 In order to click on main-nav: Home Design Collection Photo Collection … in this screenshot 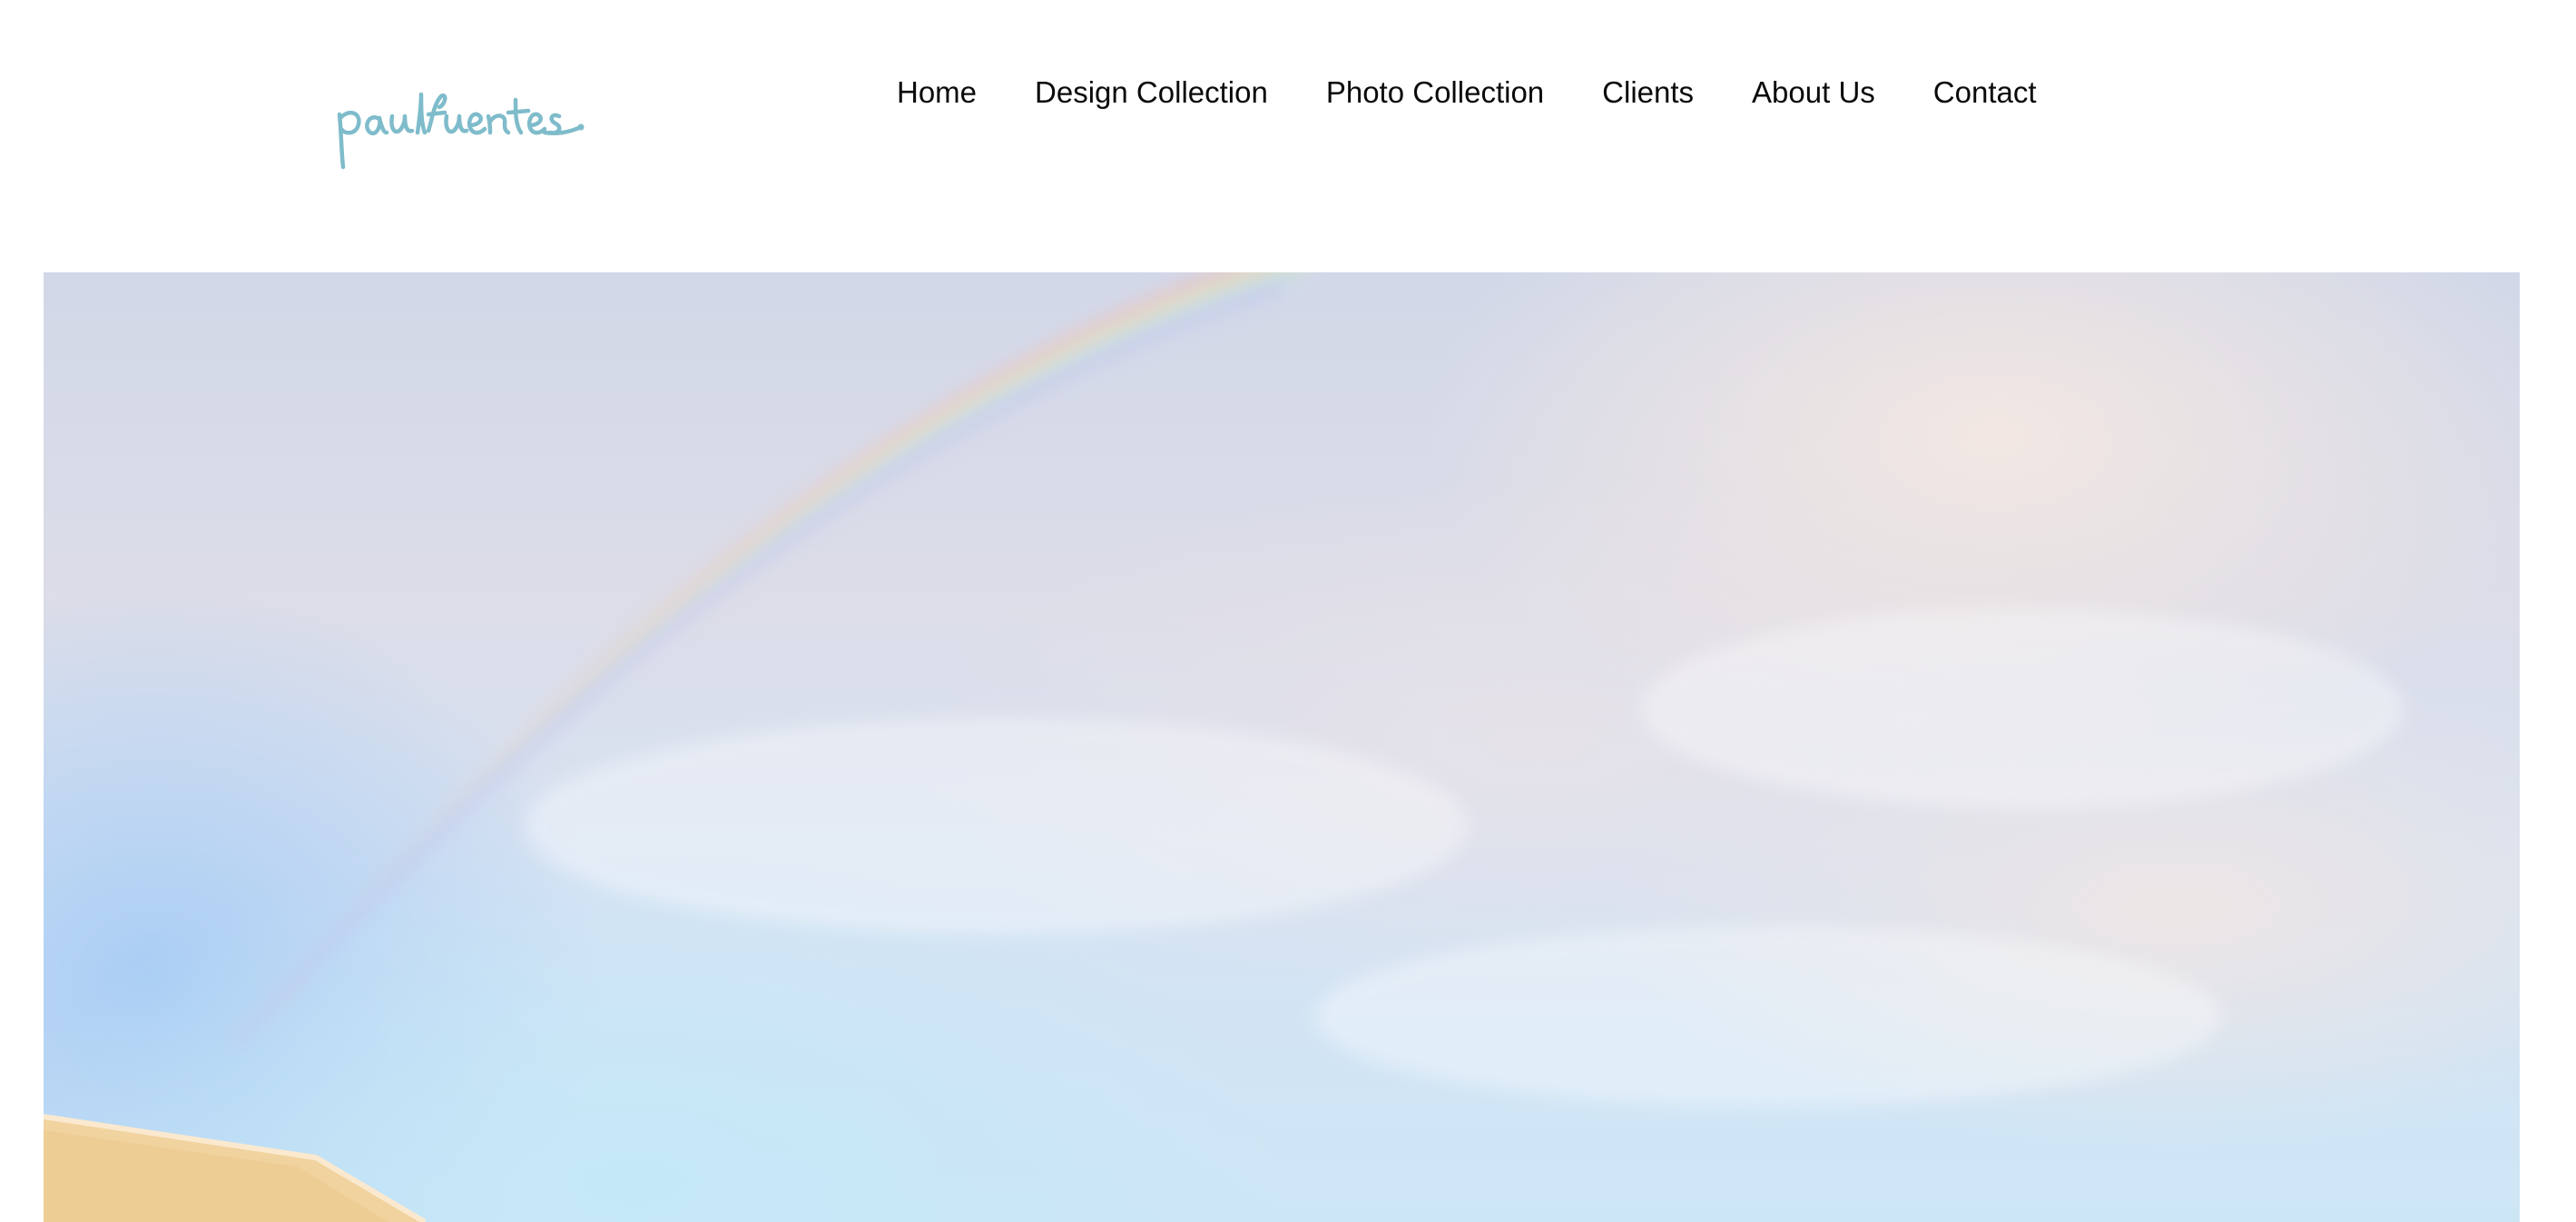, I will do `click(1467, 92)`.